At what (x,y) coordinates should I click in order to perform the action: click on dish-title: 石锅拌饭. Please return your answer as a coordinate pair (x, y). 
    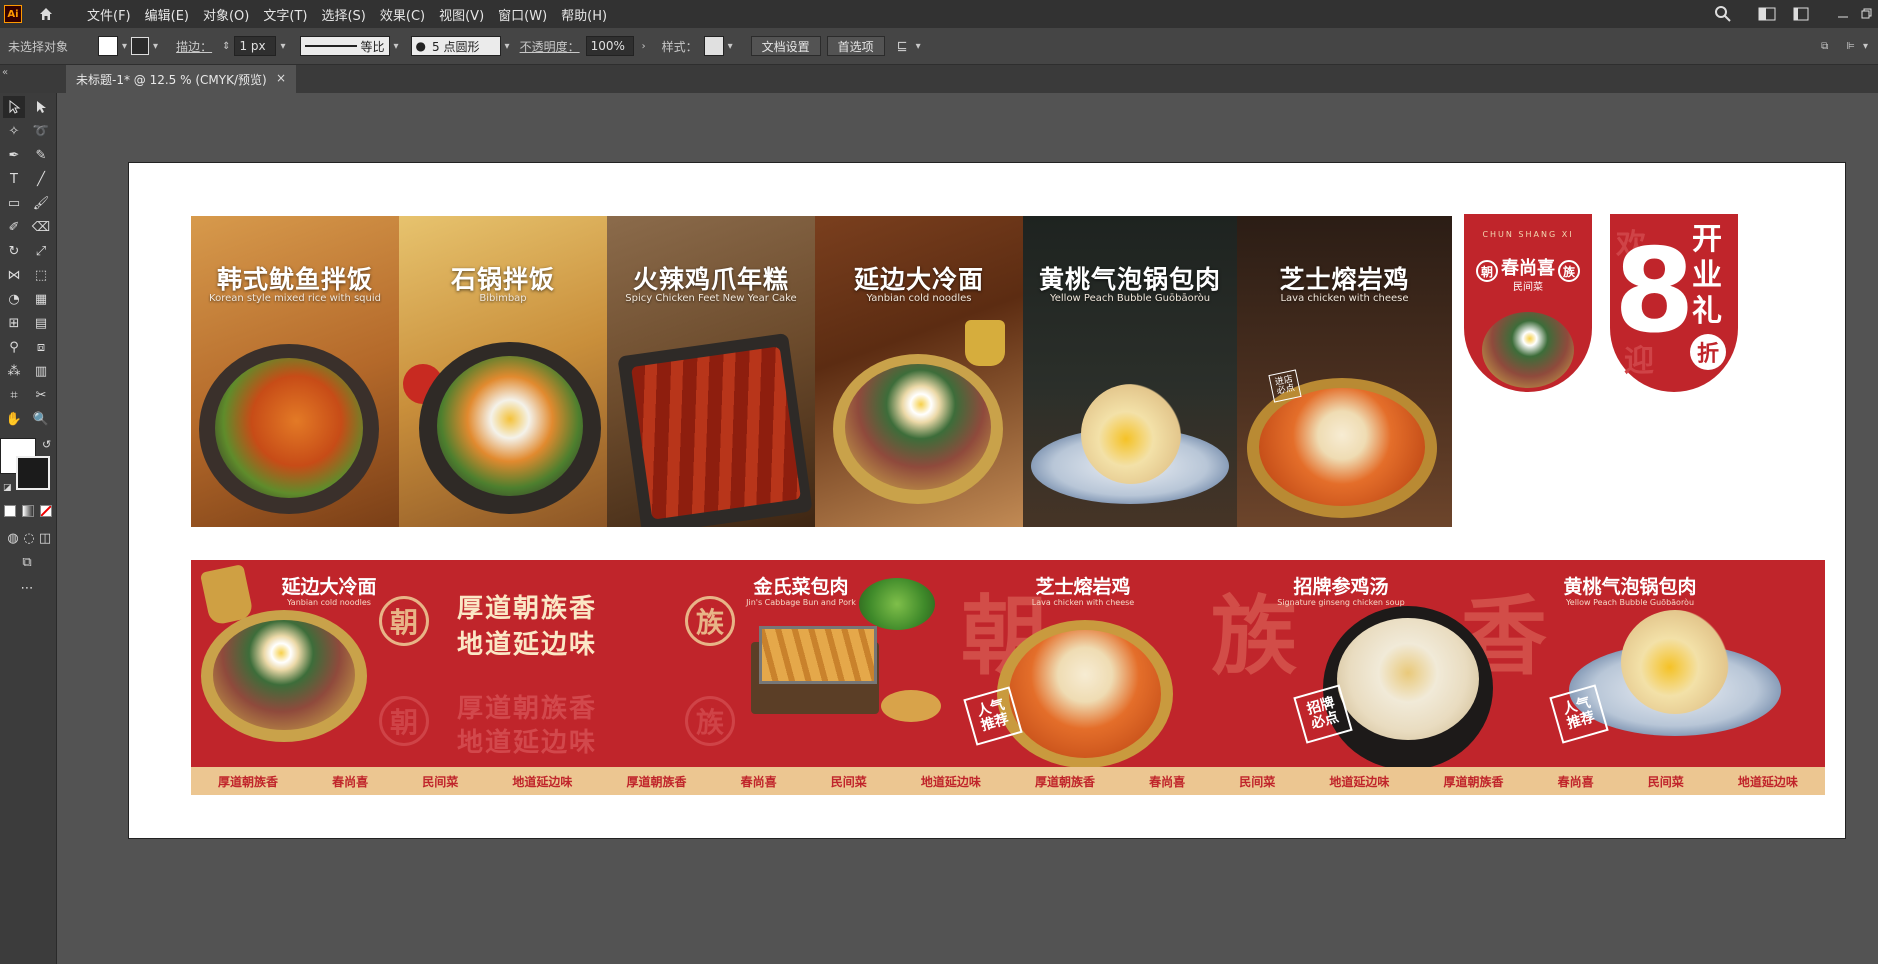
    Looking at the image, I should click on (502, 279).